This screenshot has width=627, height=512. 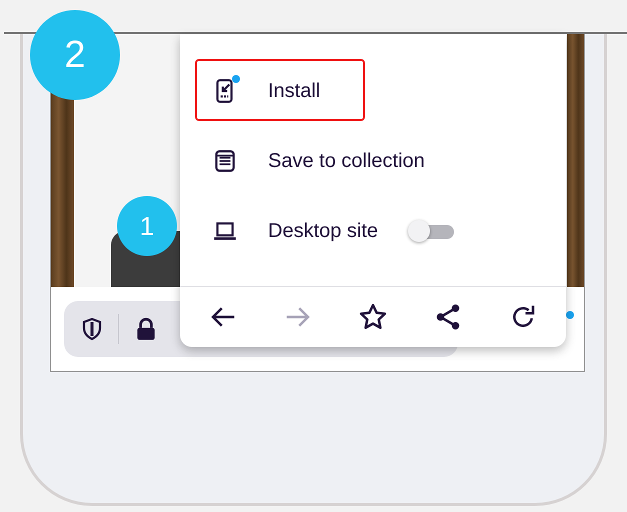 I want to click on shield-icon, so click(x=92, y=329).